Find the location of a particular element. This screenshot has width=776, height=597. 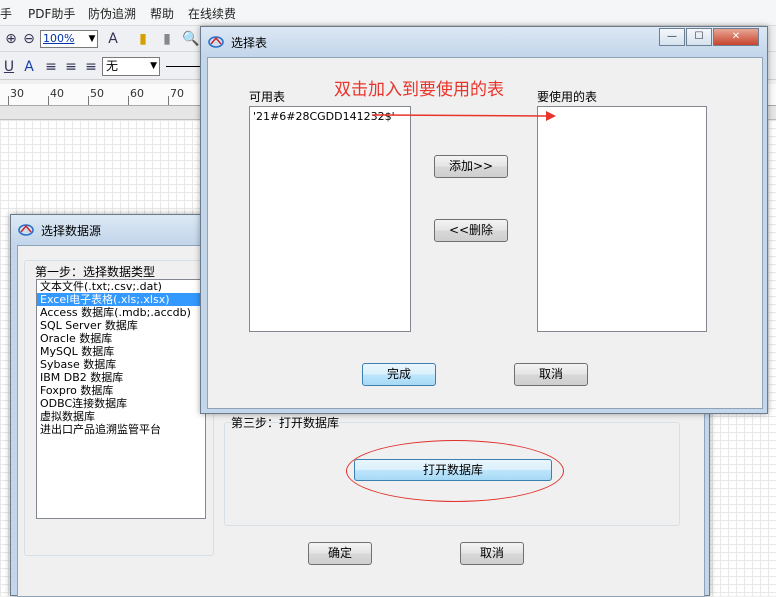

database-icon: ▮ is located at coordinates (143, 39).